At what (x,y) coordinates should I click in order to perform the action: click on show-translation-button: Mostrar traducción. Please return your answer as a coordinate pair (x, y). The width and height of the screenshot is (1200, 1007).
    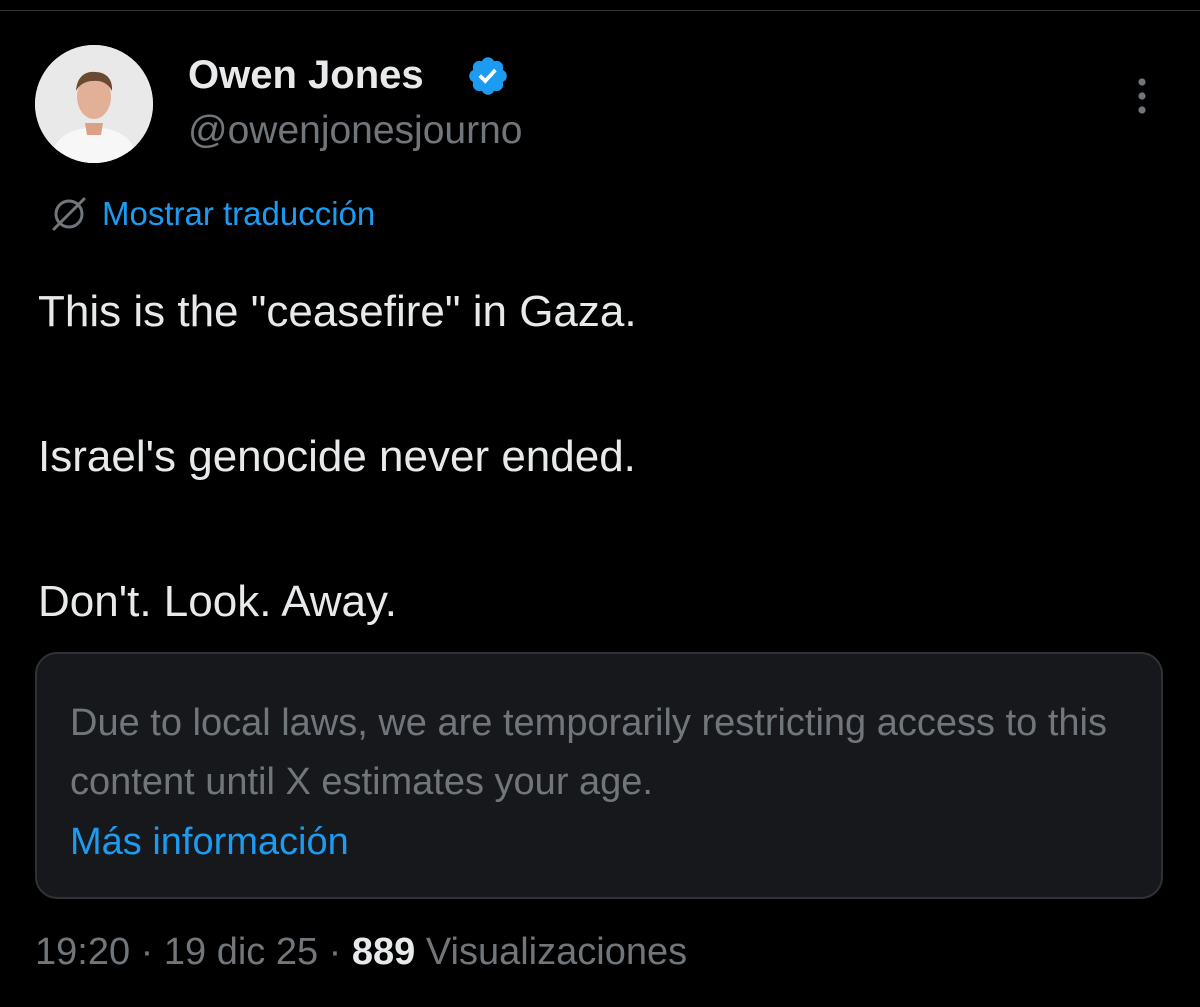
    Looking at the image, I should click on (211, 214).